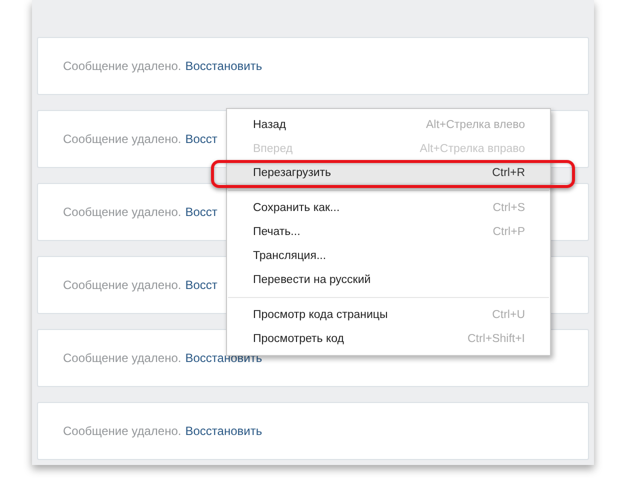 The width and height of the screenshot is (626, 499). Describe the element at coordinates (388, 280) in the screenshot. I see `menu-item: Перевести на русский` at that location.